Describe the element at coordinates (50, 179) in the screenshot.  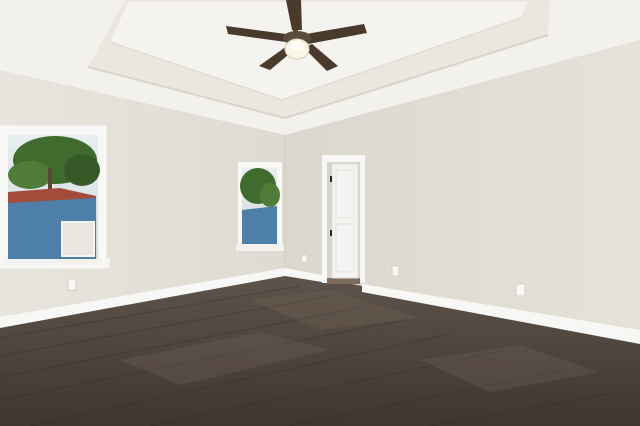
I see `tree-trunk` at that location.